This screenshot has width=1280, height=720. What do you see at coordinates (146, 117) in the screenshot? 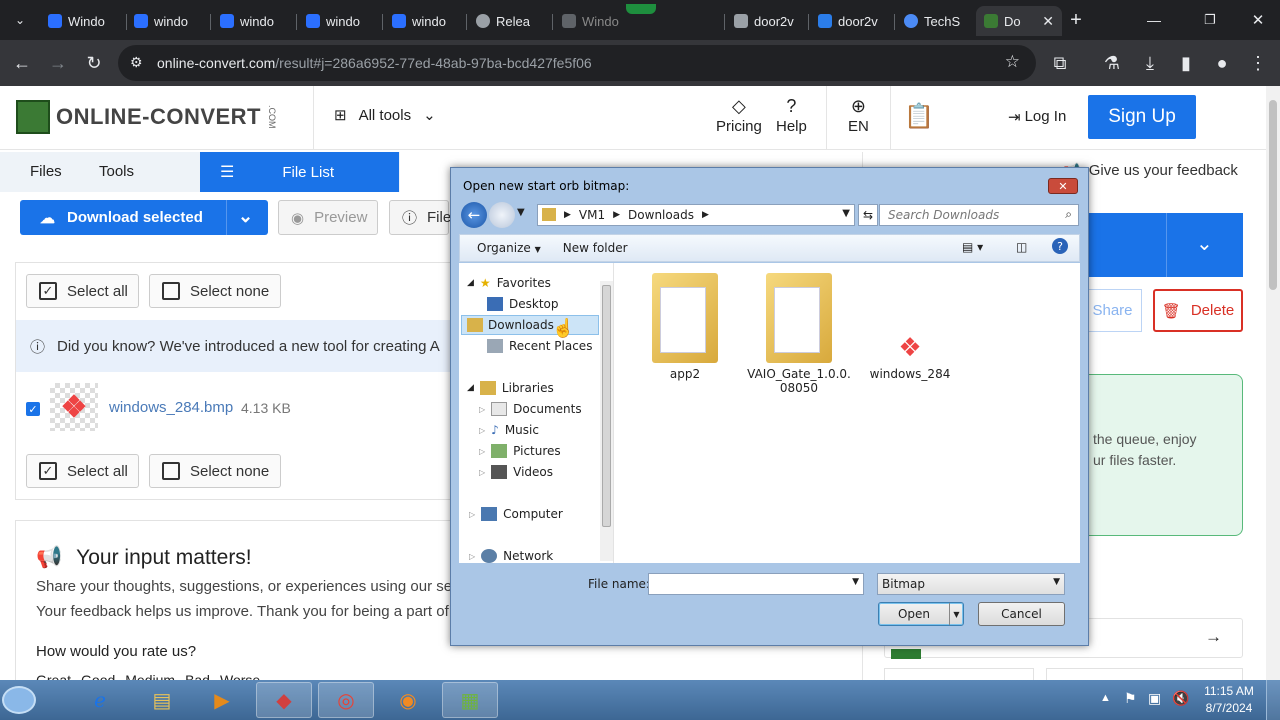
I see `site-logo: ONLINE-CONVERT .COM` at bounding box center [146, 117].